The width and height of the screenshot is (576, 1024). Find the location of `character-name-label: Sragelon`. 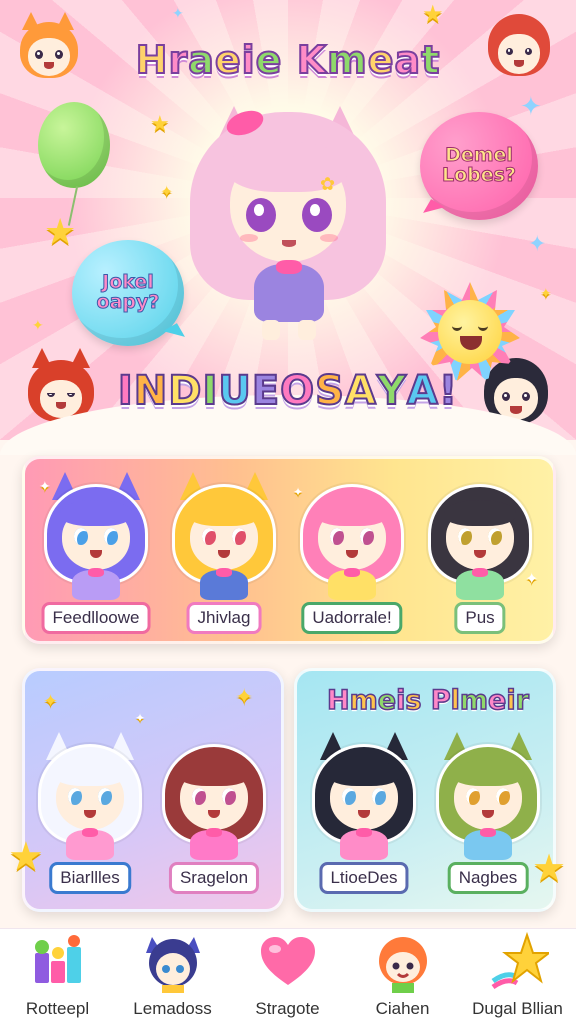

character-name-label: Sragelon is located at coordinates (214, 878).